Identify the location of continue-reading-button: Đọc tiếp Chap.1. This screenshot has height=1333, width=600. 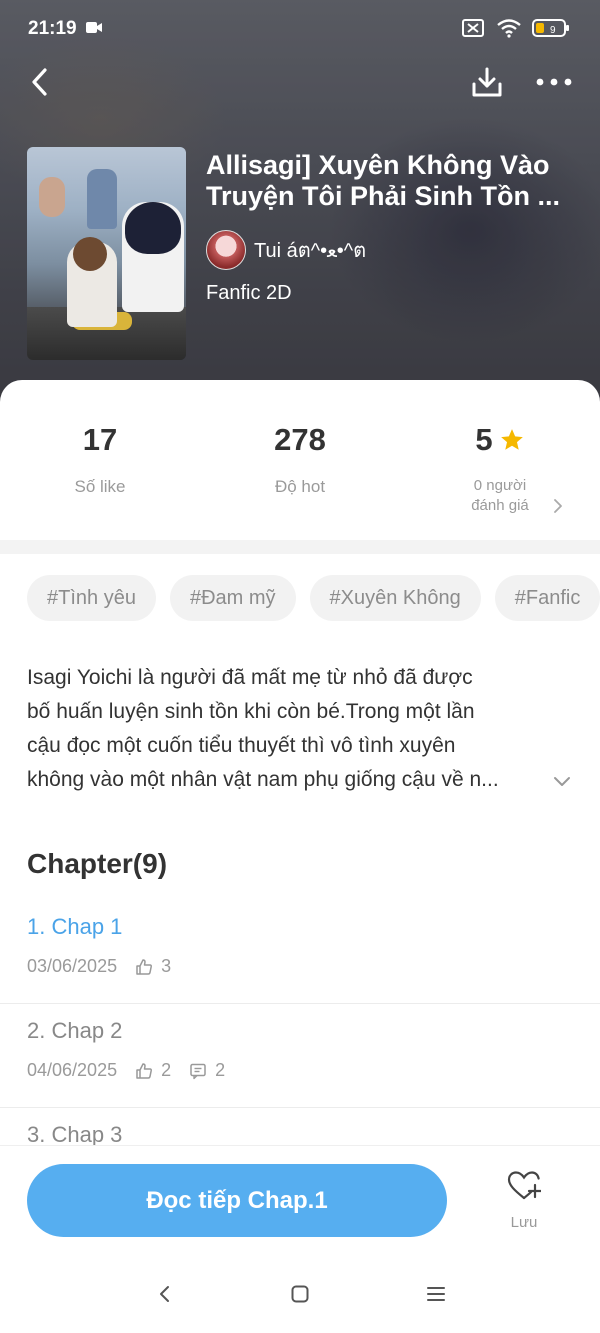
(237, 1200).